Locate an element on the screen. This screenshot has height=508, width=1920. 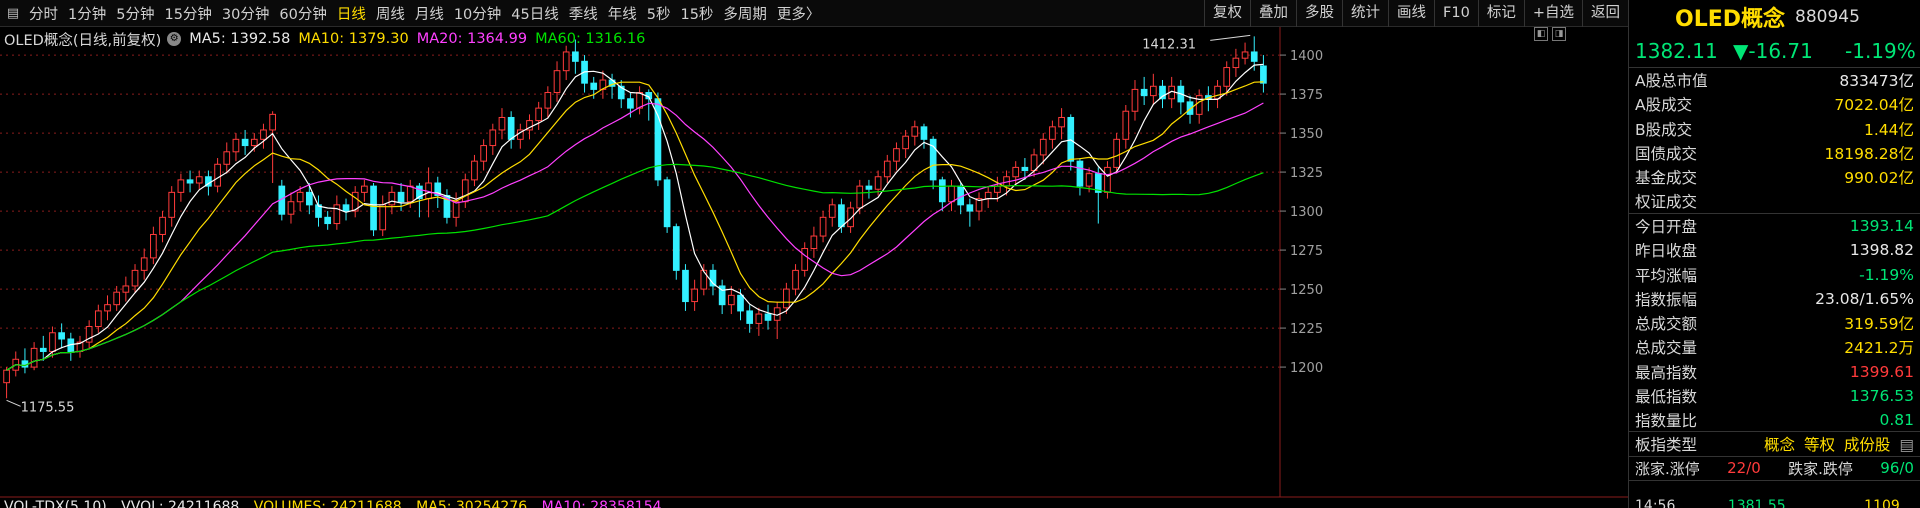
quote-row: 权证成交 is located at coordinates (1774, 201).